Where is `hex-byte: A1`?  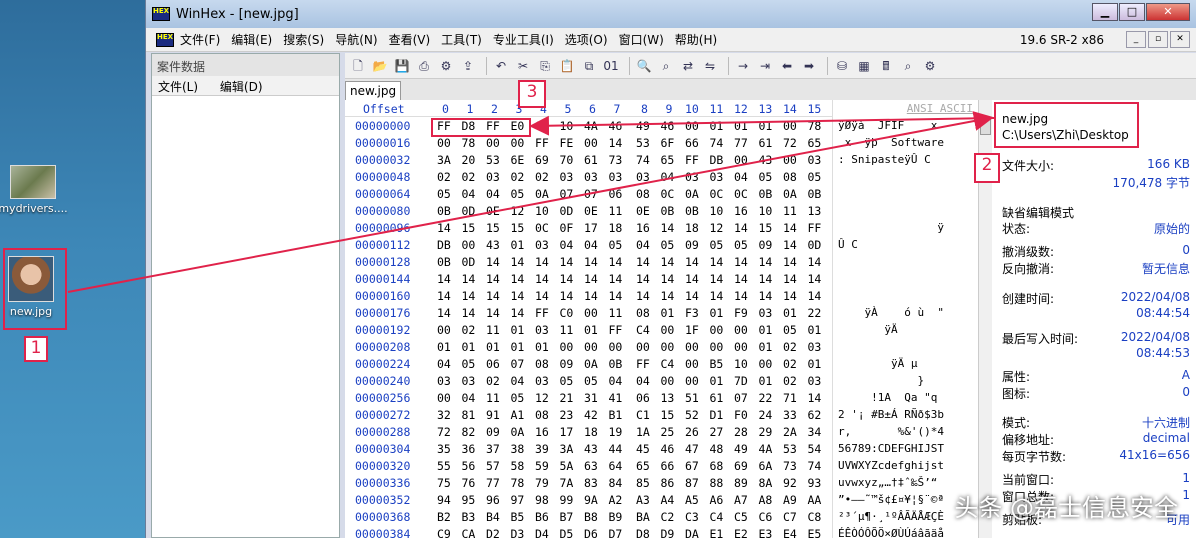 hex-byte: A1 is located at coordinates (518, 415).